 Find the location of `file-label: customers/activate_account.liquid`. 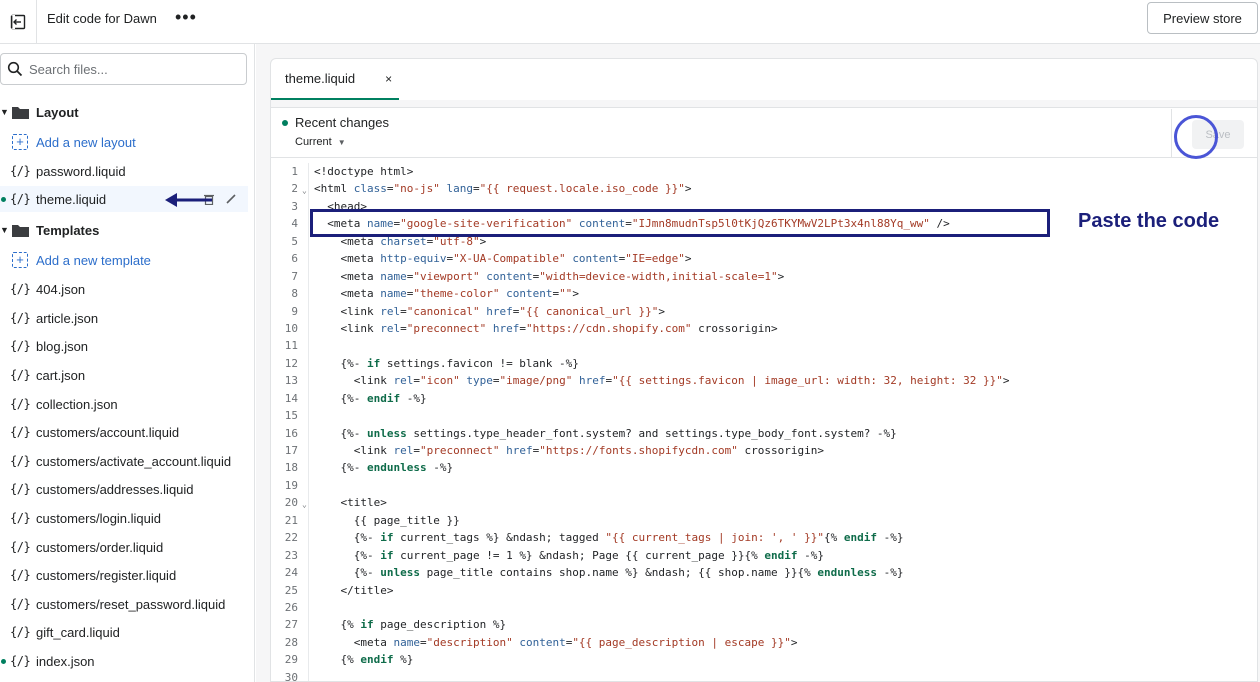

file-label: customers/activate_account.liquid is located at coordinates (134, 461).